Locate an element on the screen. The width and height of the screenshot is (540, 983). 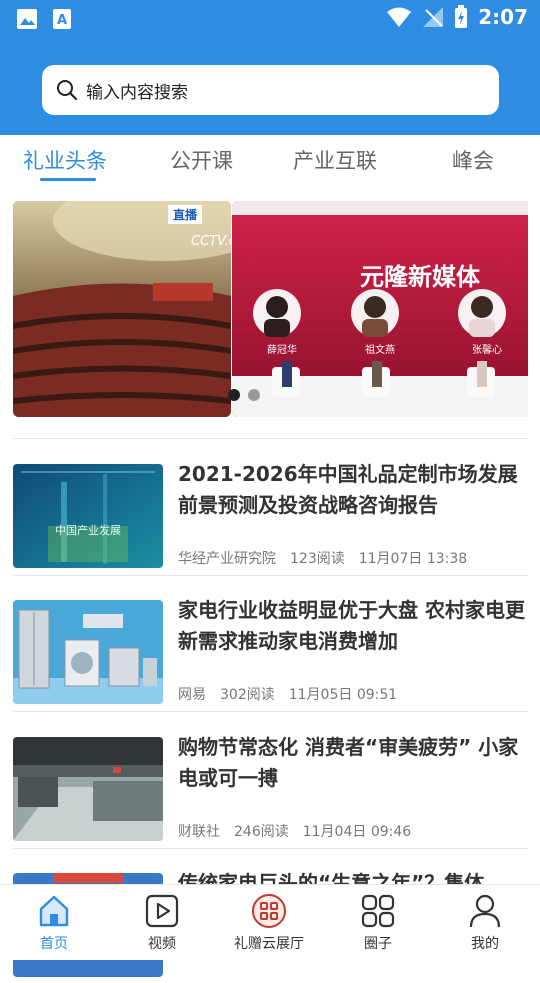
article-time: 11月04日 09:46 is located at coordinates (357, 832).